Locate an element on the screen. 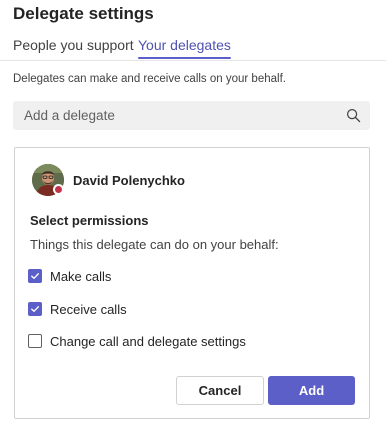  search-icon is located at coordinates (353, 115).